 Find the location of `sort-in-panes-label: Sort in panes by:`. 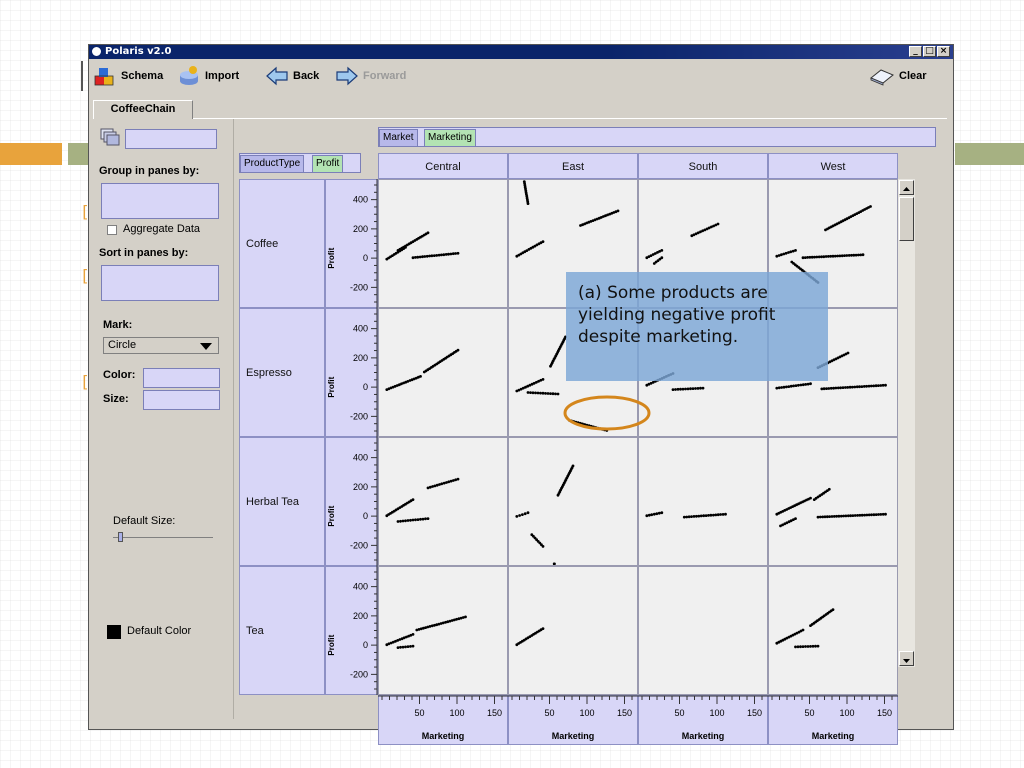

sort-in-panes-label: Sort in panes by: is located at coordinates (144, 253).